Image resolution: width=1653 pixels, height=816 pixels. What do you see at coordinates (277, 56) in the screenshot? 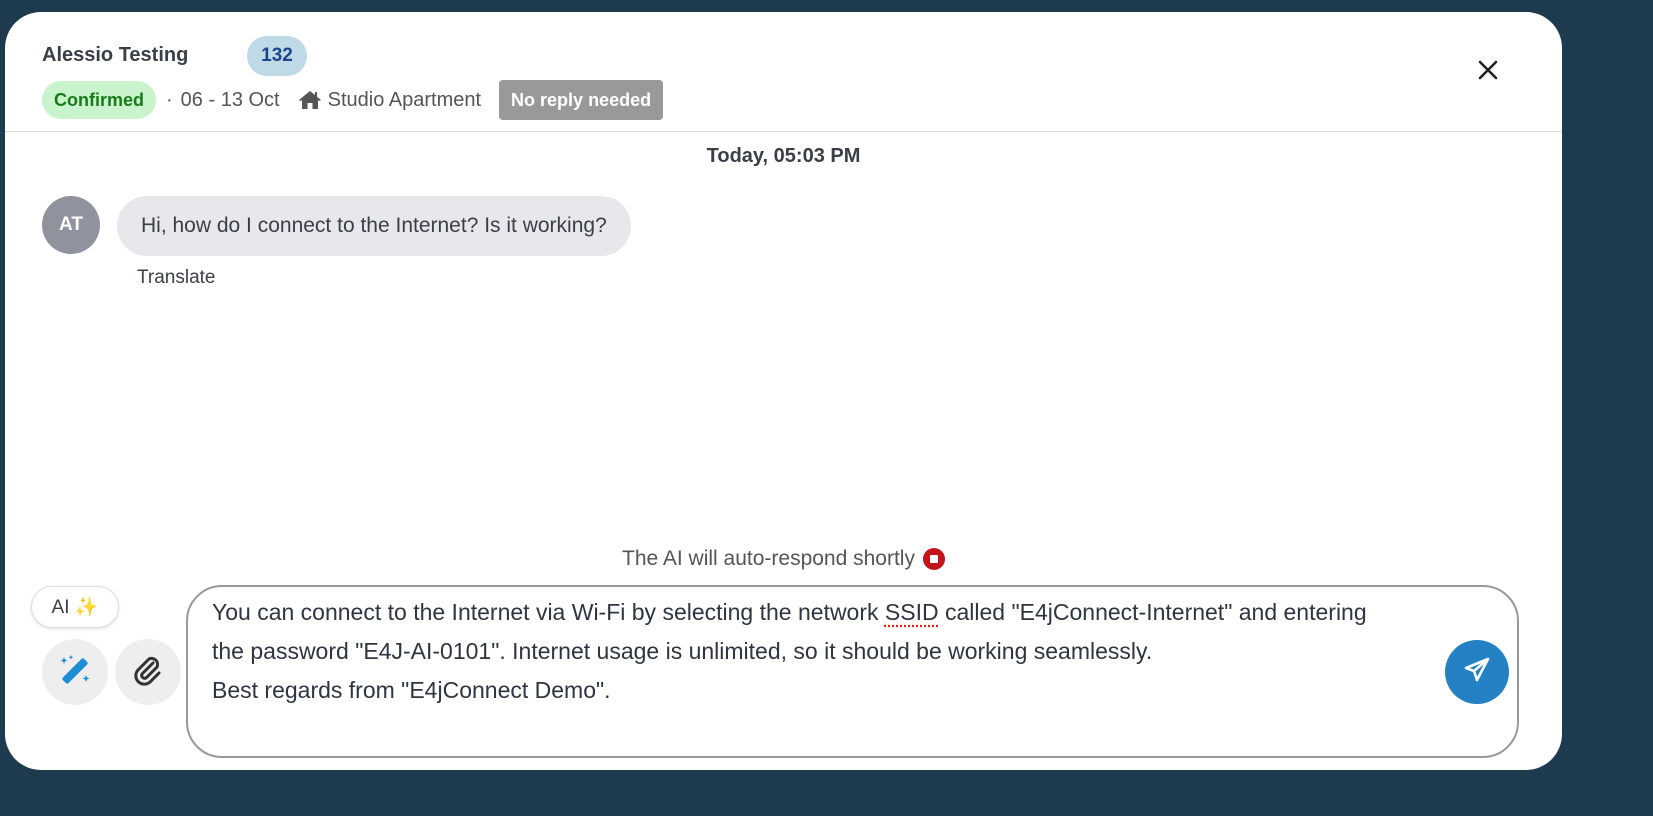
I see `count-badge: 132` at bounding box center [277, 56].